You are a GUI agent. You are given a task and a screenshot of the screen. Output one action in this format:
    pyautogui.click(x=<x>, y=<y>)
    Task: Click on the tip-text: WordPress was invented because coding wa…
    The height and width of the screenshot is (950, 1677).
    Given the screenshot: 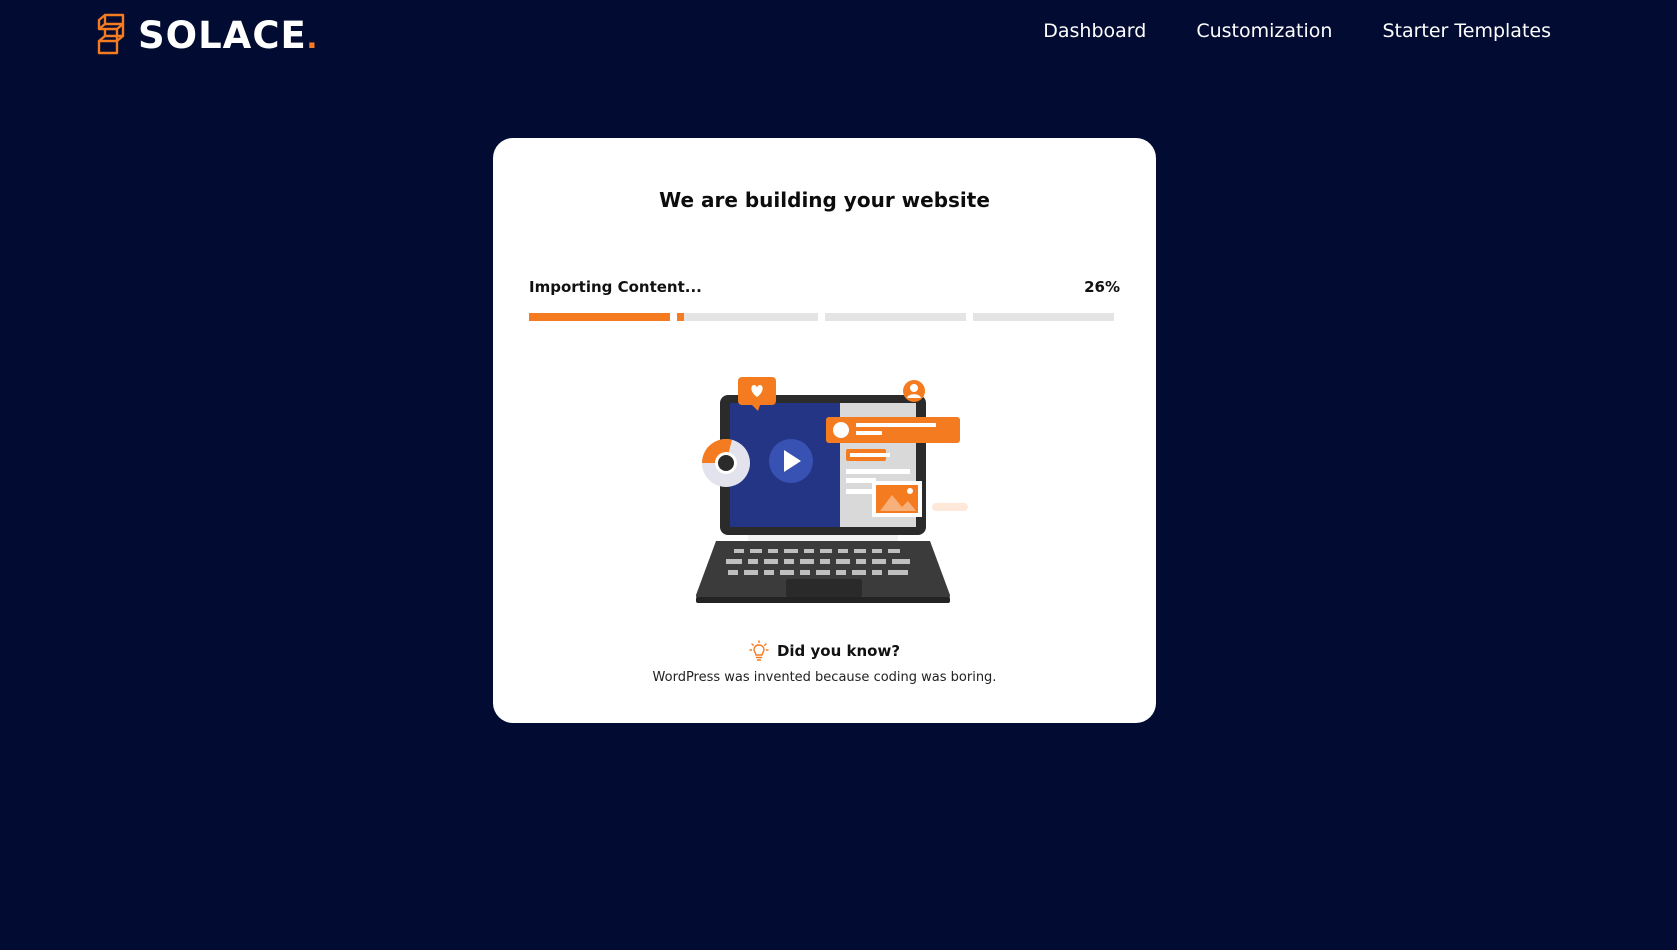 What is the action you would take?
    pyautogui.click(x=824, y=677)
    